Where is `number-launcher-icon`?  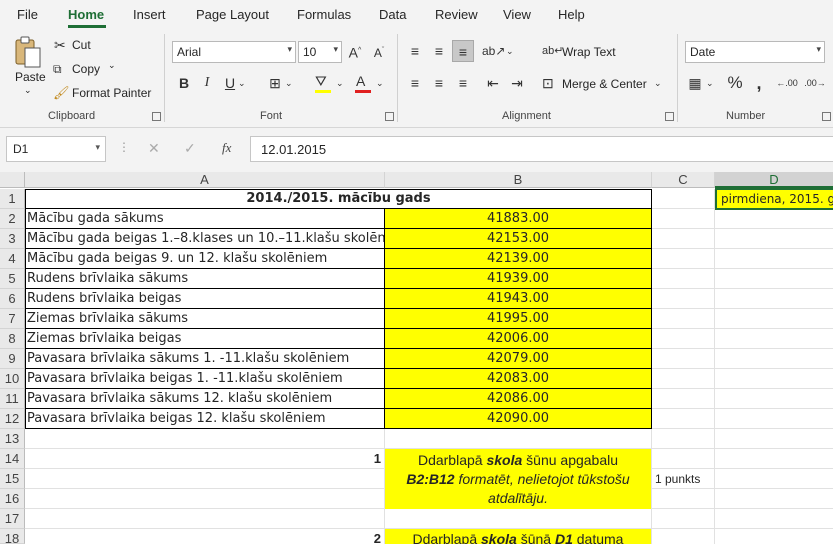 number-launcher-icon is located at coordinates (826, 116).